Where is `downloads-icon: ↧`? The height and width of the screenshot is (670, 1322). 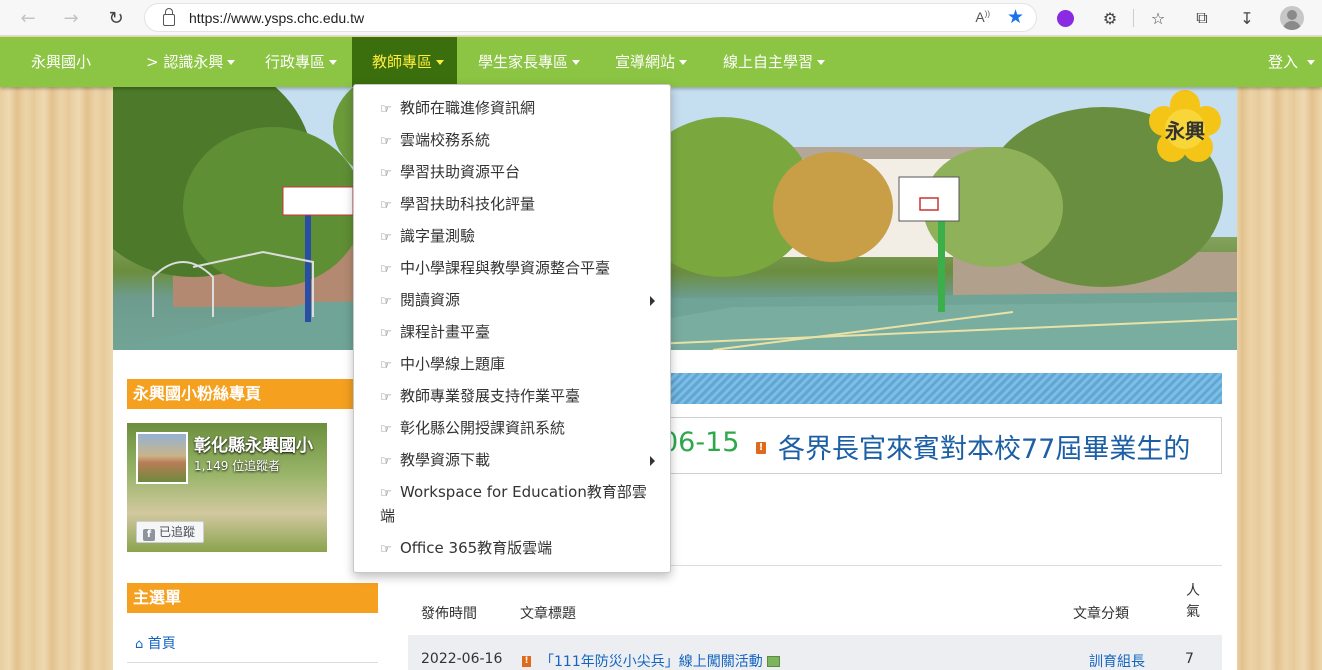
downloads-icon: ↧ is located at coordinates (1247, 18).